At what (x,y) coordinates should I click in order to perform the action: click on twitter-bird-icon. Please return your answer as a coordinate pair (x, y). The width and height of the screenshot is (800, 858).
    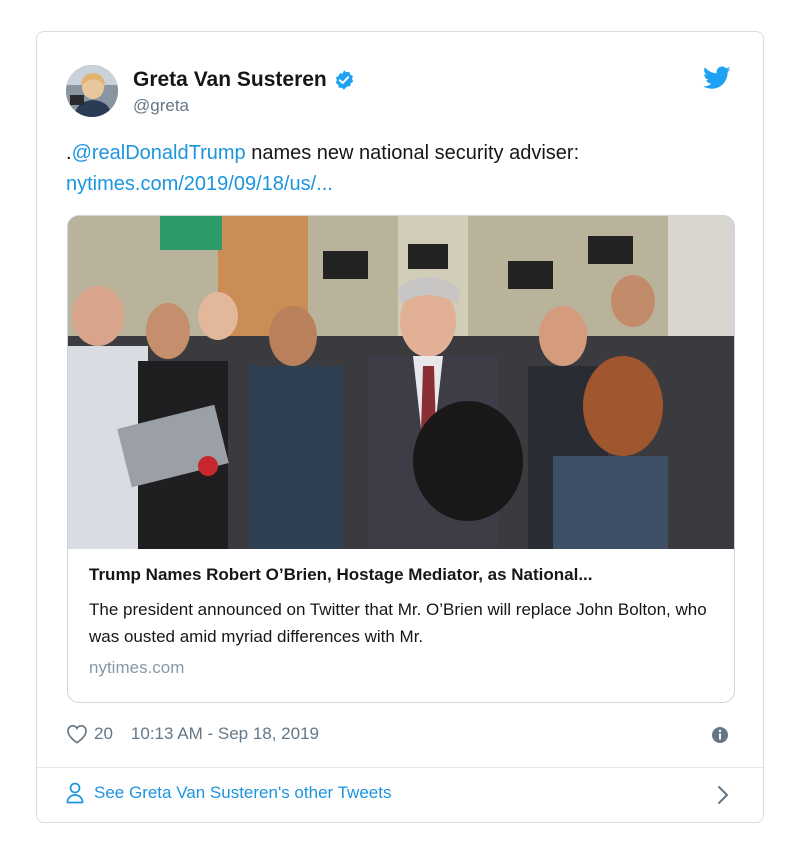
    Looking at the image, I should click on (717, 78).